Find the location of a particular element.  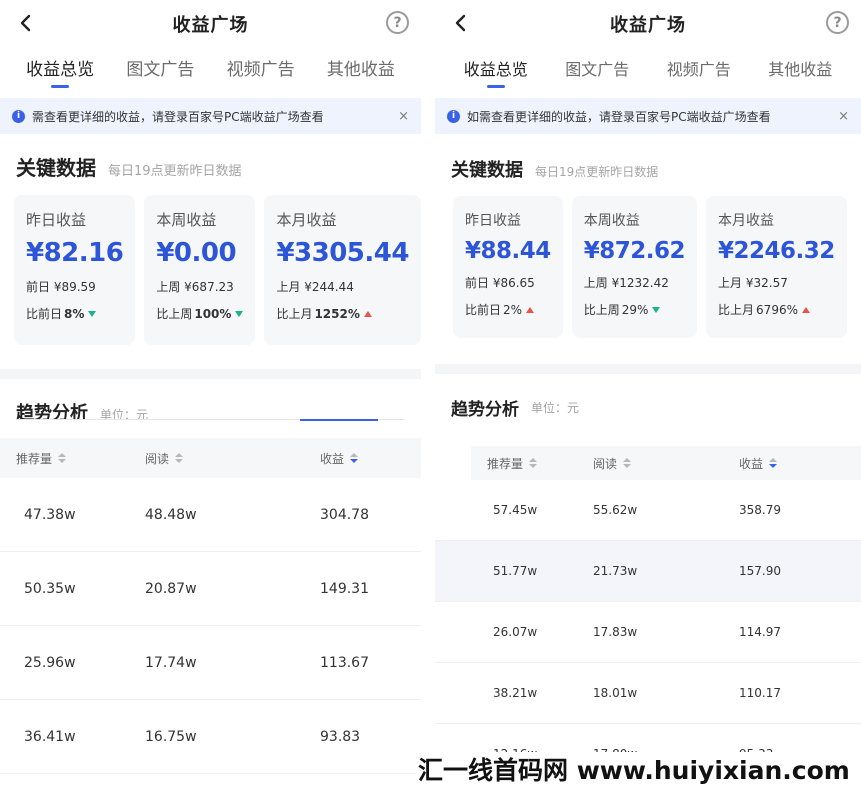

cell-reads: 18.01w is located at coordinates (615, 693).